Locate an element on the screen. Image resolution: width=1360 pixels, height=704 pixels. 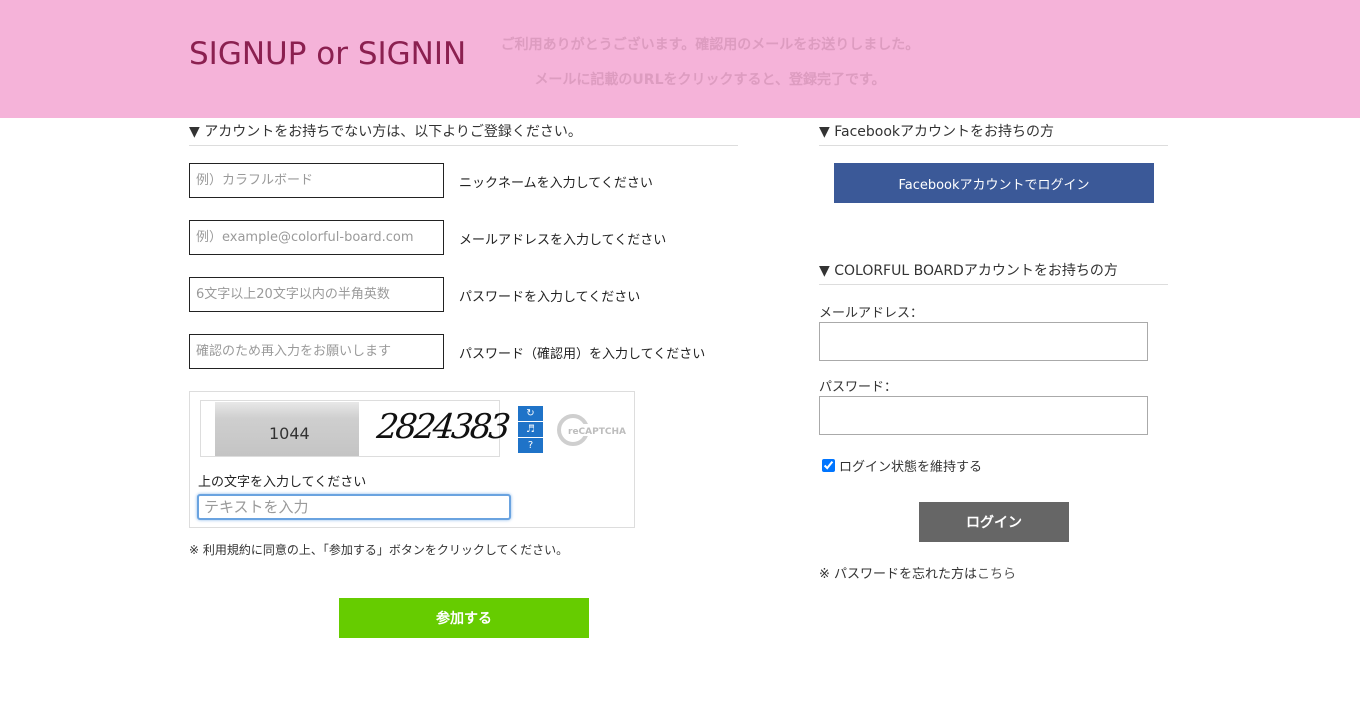
recaptcha-logo: reCAPTCHA is located at coordinates (591, 430).